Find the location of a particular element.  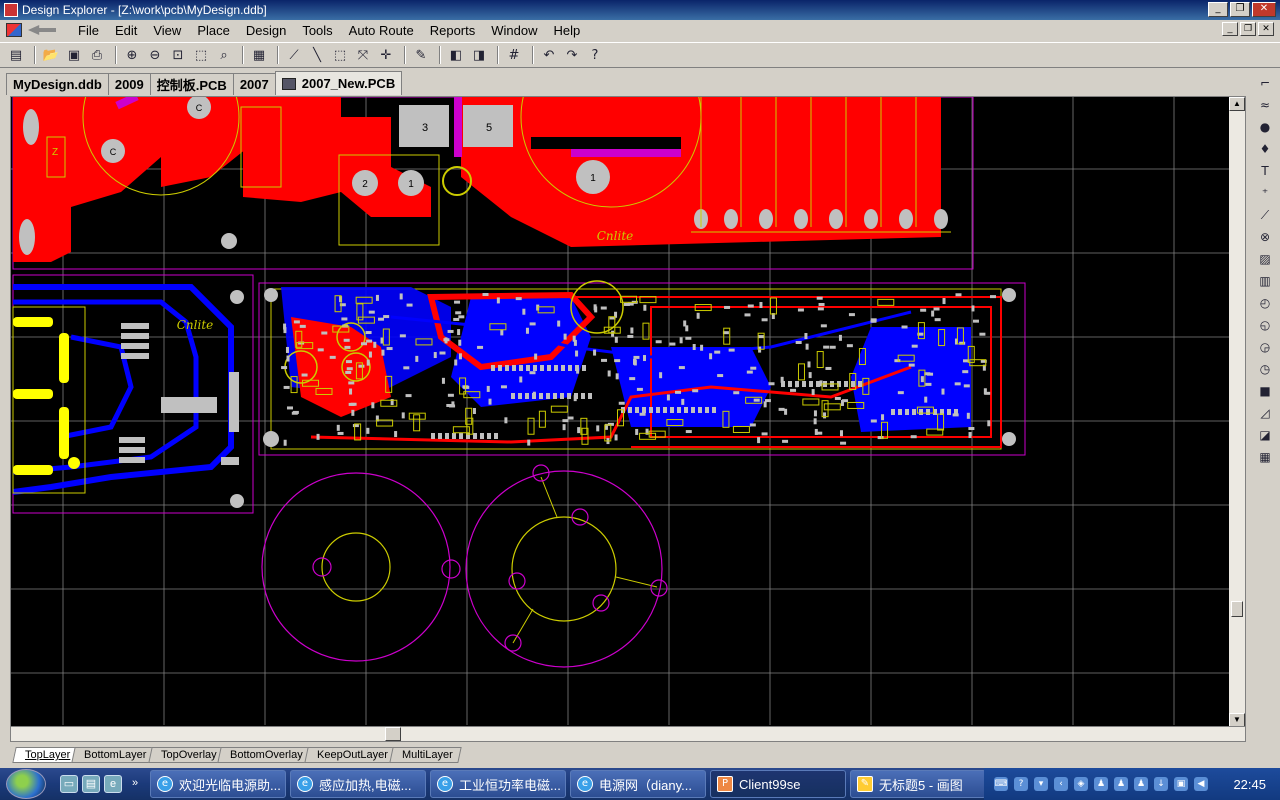

place-dimension-icon: ⟋ is located at coordinates (1265, 215).